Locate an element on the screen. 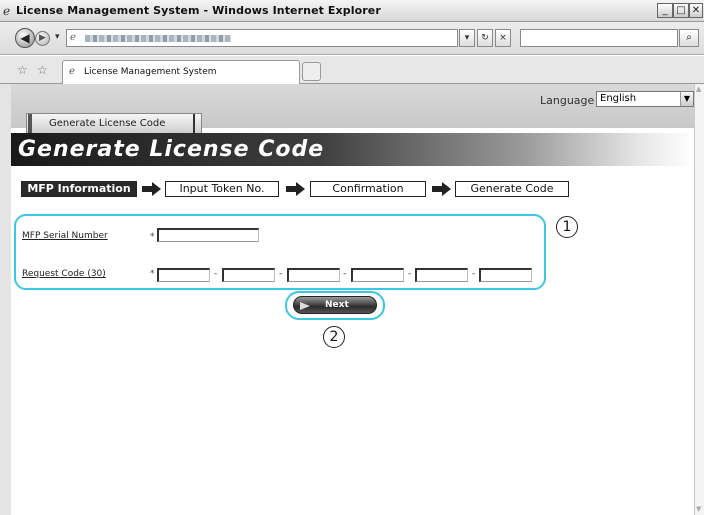  back-arrow-icon: ◀ is located at coordinates (25, 38).